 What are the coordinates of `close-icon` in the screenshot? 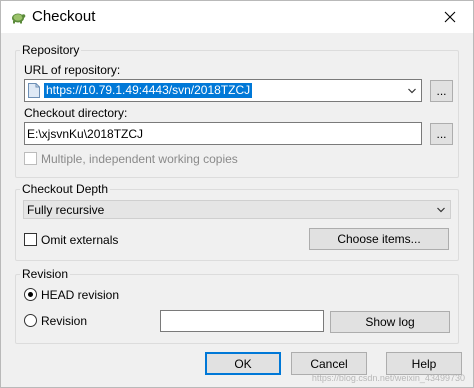 It's located at (450, 17).